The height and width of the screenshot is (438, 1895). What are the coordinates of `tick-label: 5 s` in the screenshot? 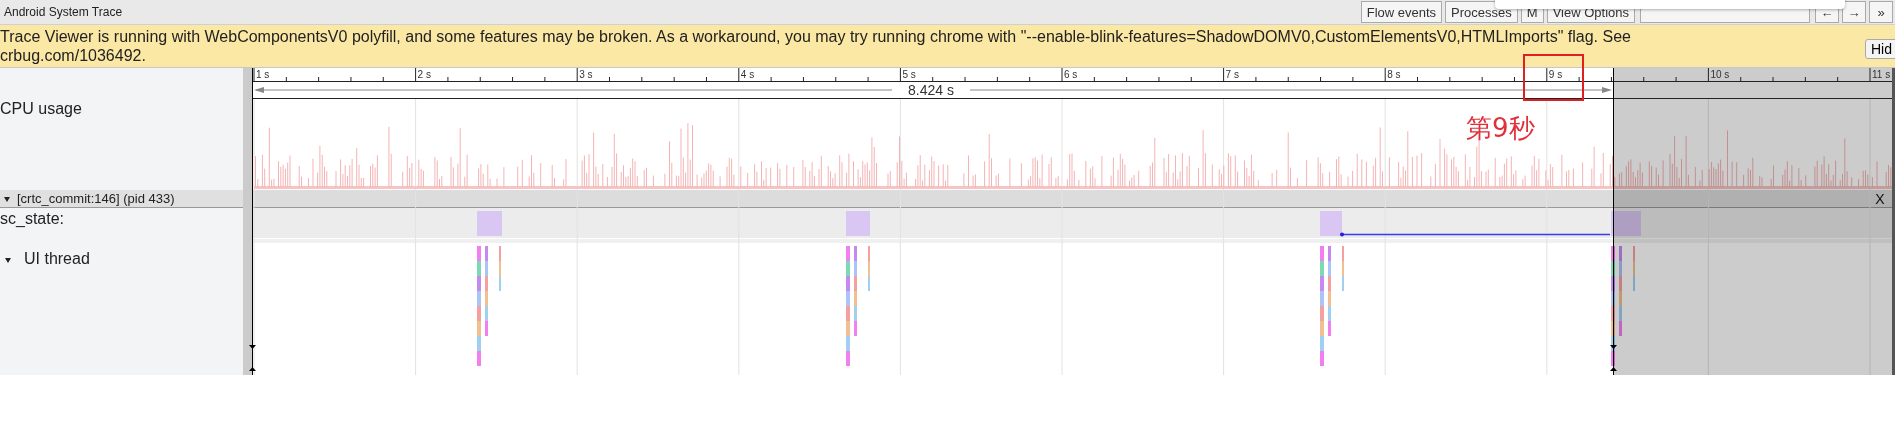 It's located at (909, 74).